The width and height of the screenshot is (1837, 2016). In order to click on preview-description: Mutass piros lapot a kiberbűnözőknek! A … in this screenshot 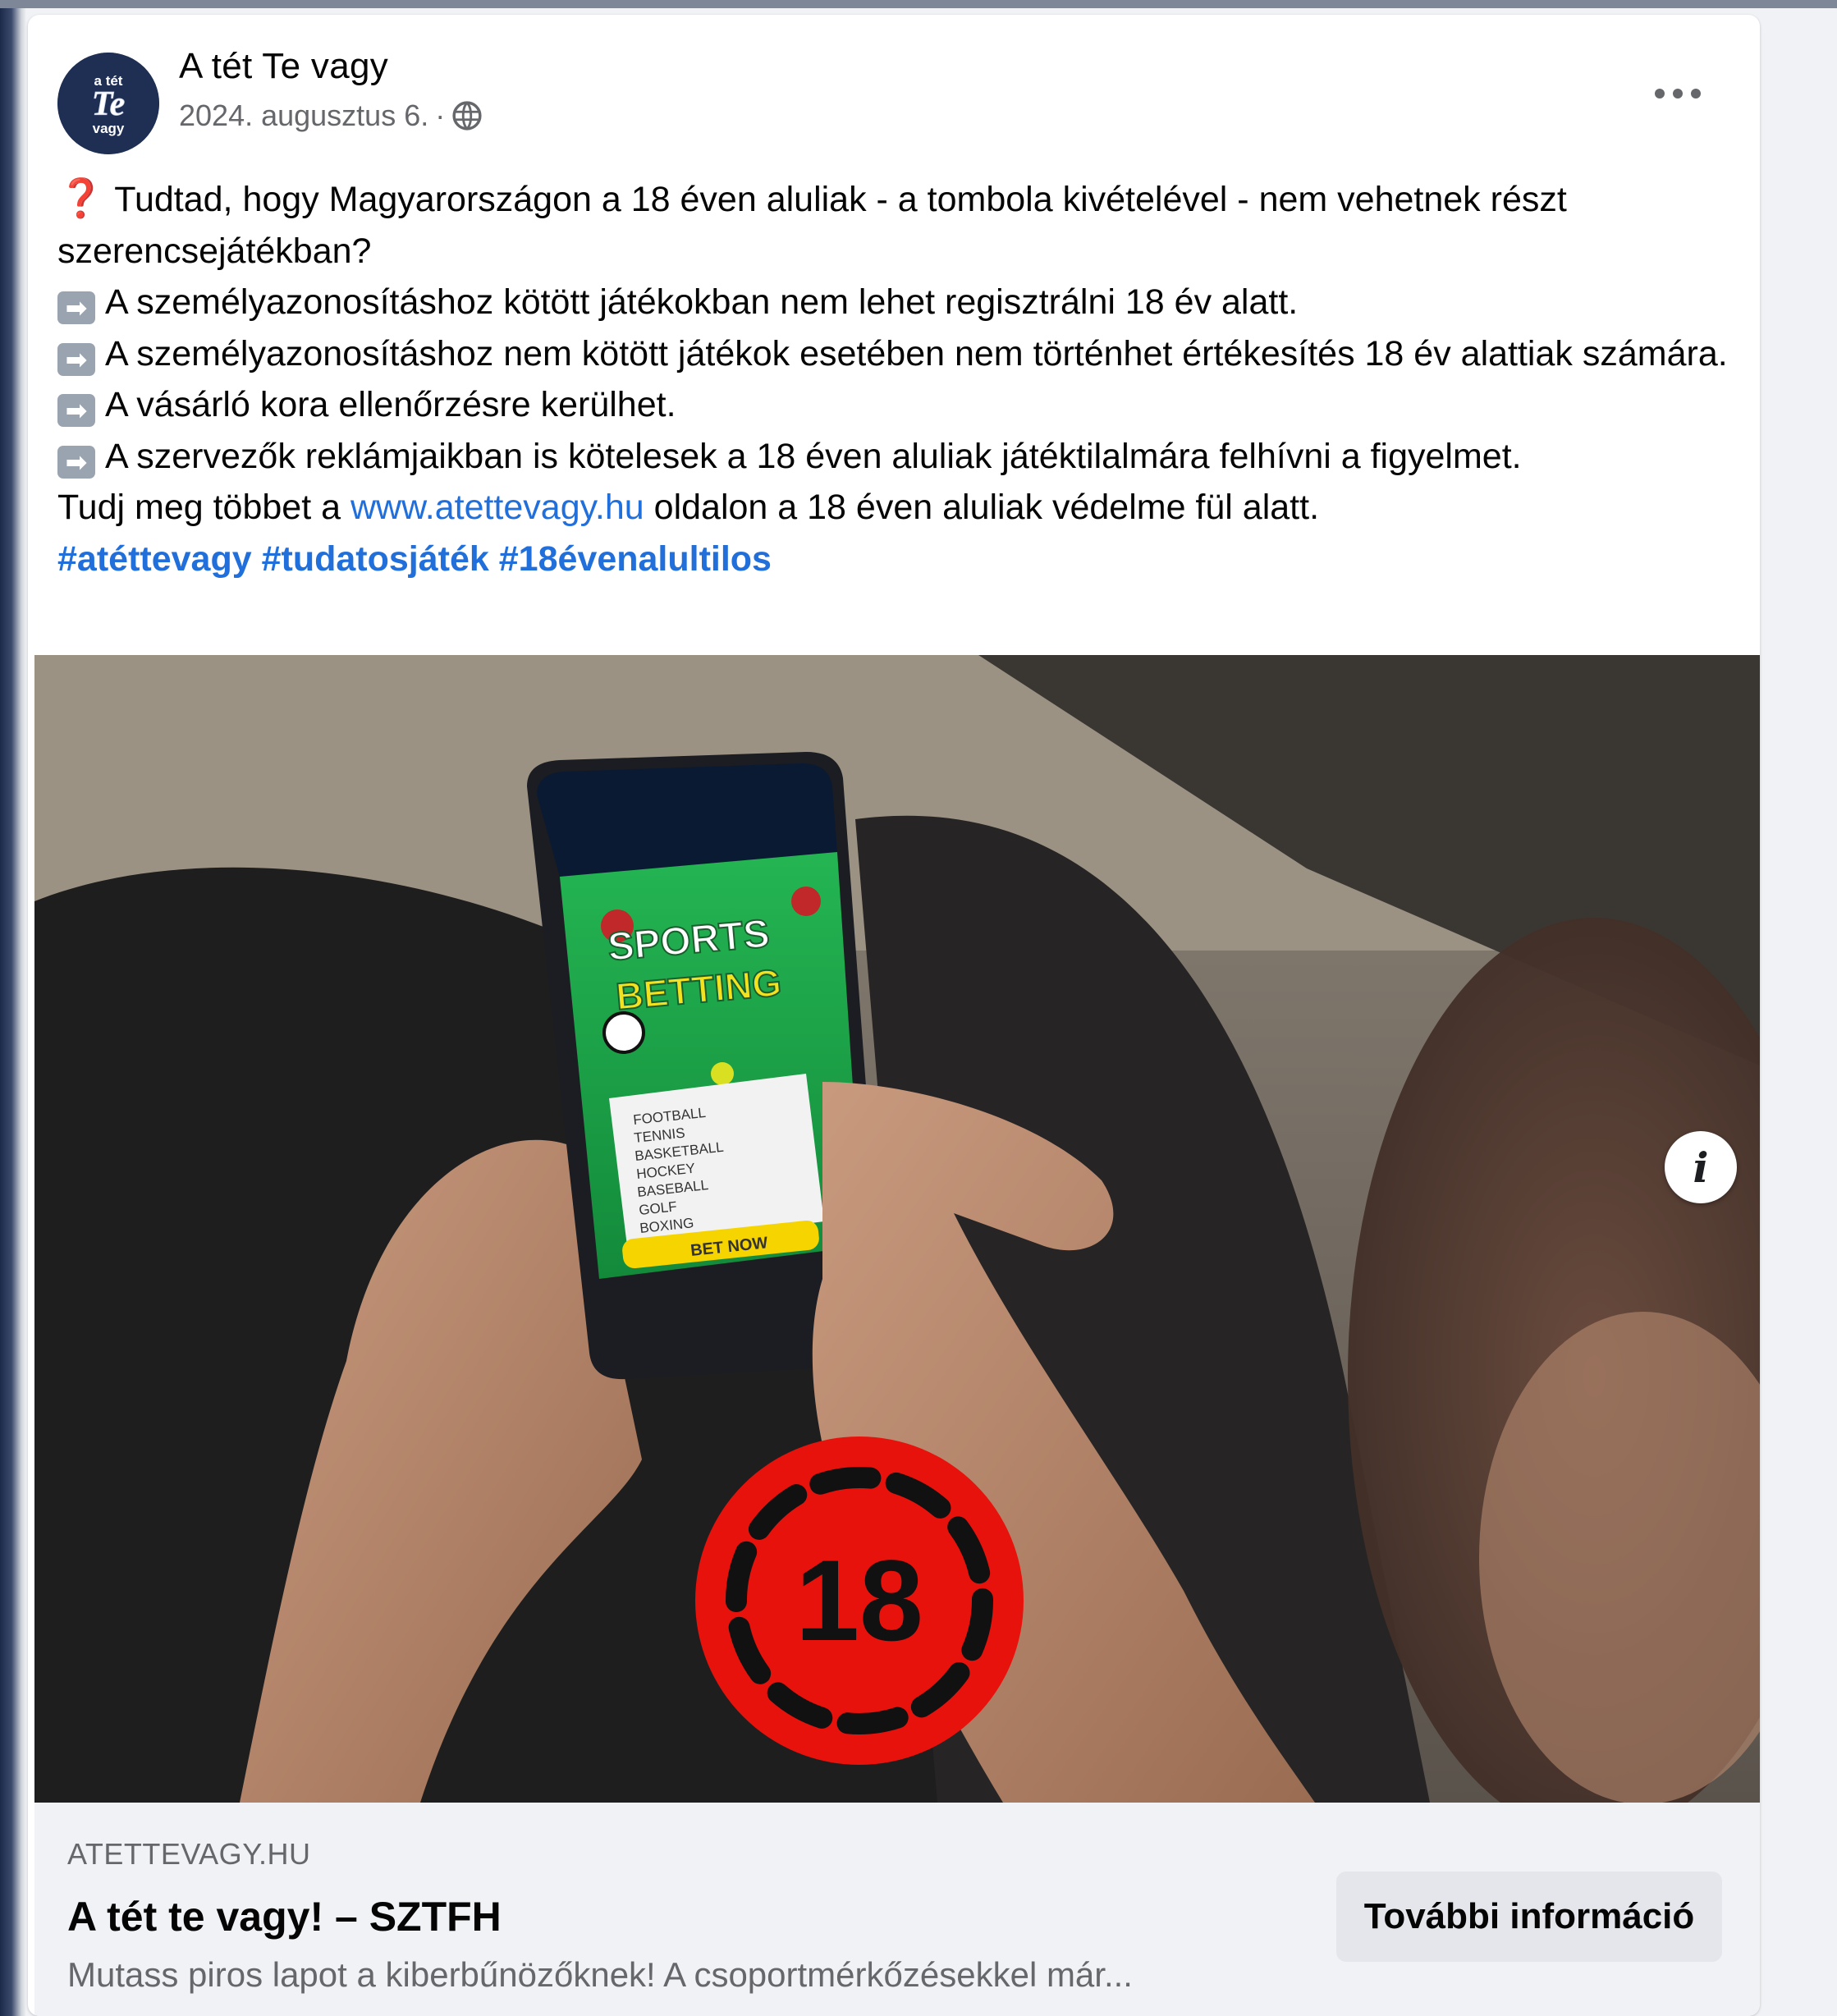, I will do `click(600, 1974)`.